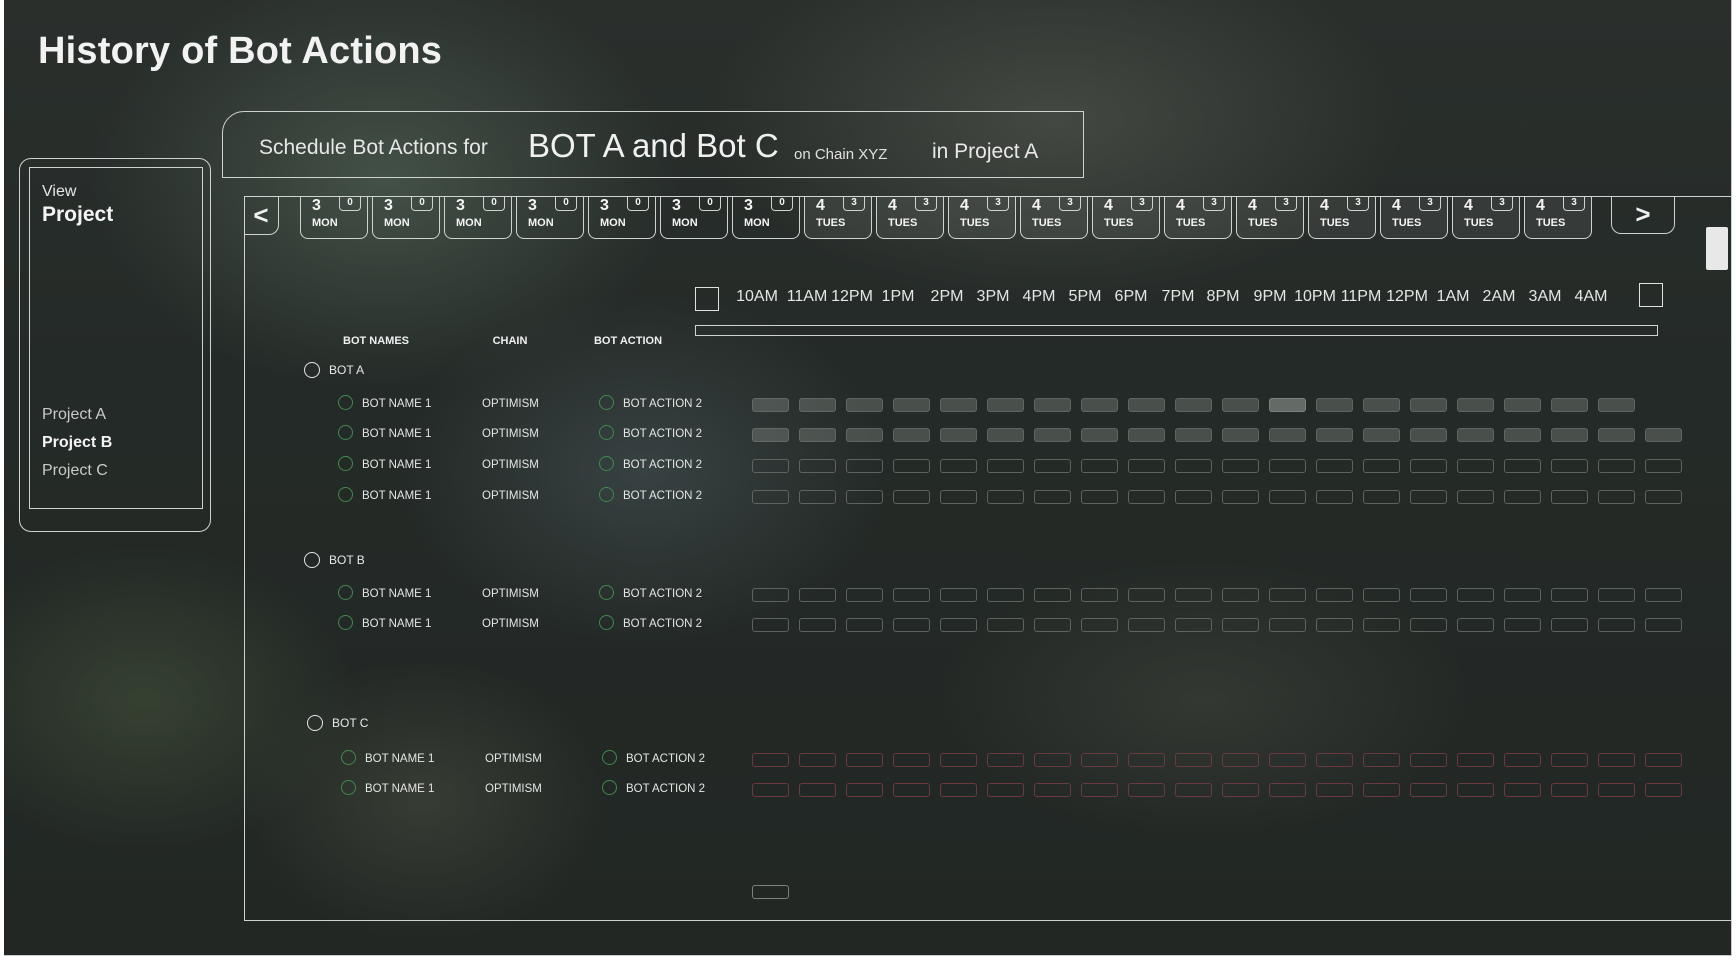  Describe the element at coordinates (261, 215) in the screenshot. I see `prev-days-button: <` at that location.